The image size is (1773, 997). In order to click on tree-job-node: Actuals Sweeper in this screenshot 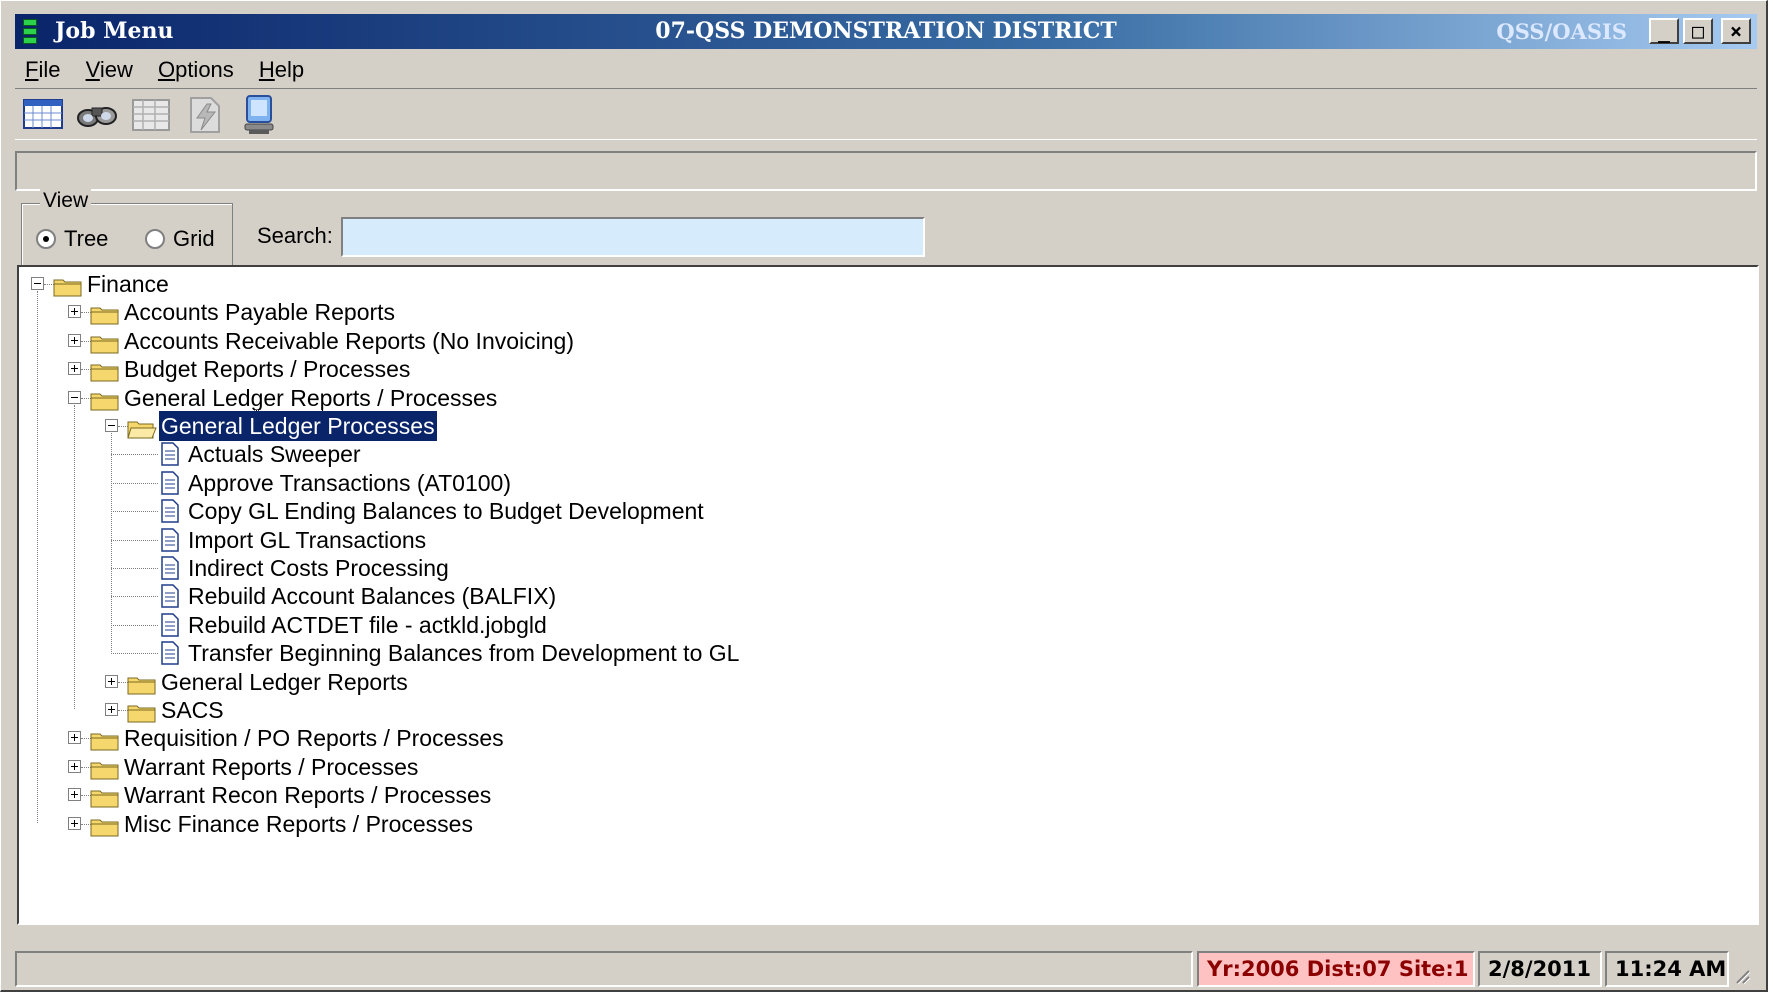, I will do `click(869, 454)`.